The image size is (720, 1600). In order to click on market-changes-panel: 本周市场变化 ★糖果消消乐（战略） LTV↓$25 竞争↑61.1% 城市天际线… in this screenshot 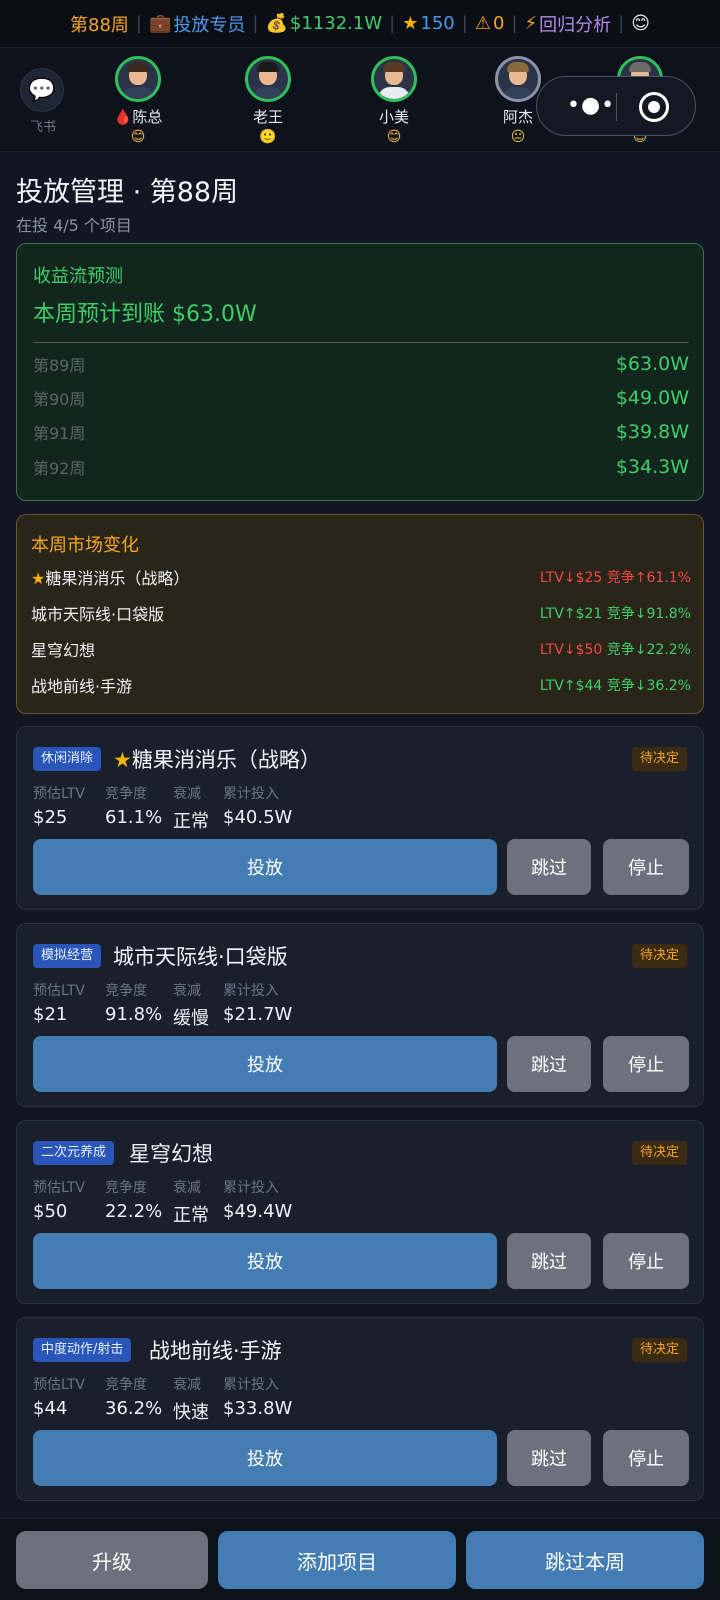, I will do `click(360, 614)`.